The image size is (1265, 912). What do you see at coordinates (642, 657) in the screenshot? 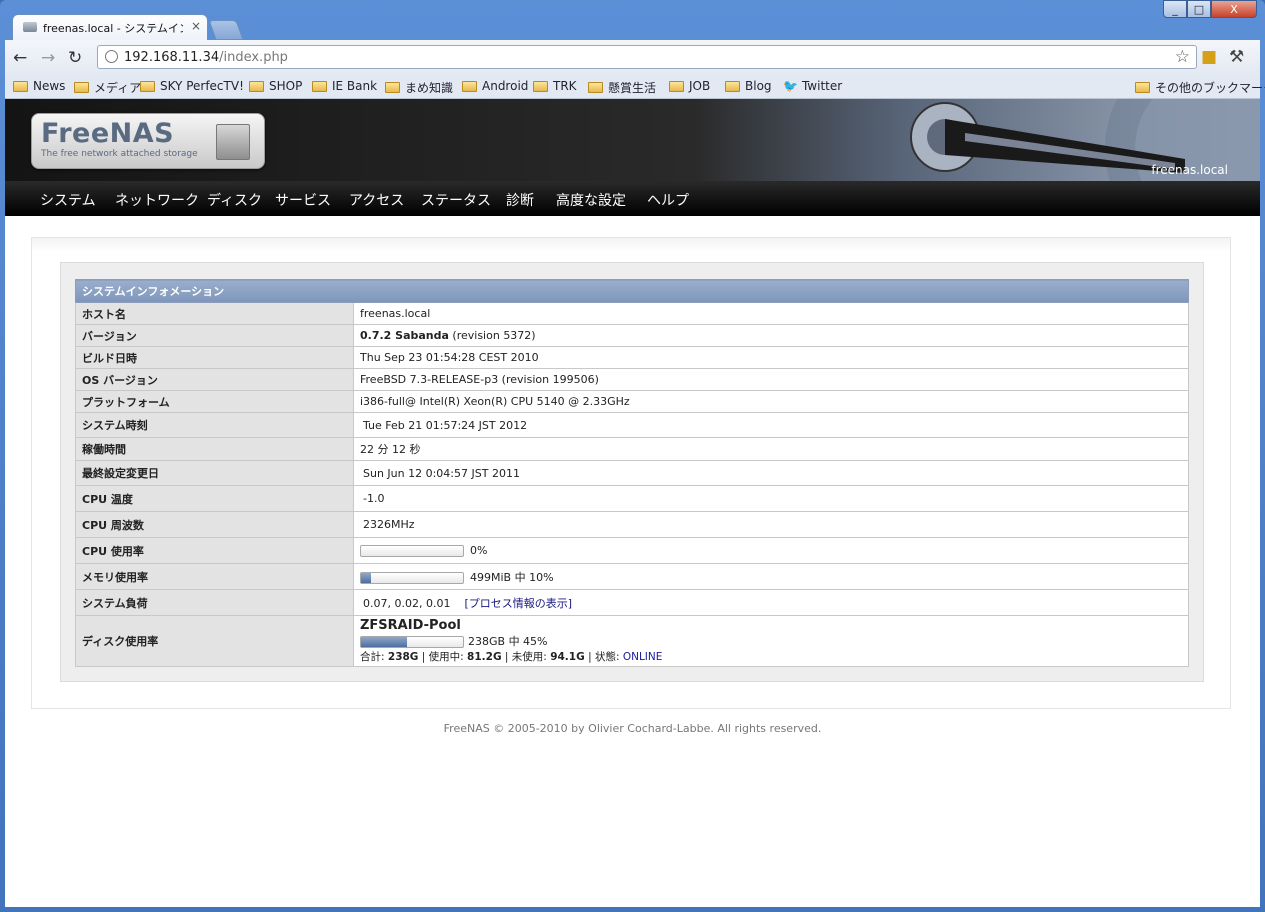
I see `pool-state: ONLINE` at bounding box center [642, 657].